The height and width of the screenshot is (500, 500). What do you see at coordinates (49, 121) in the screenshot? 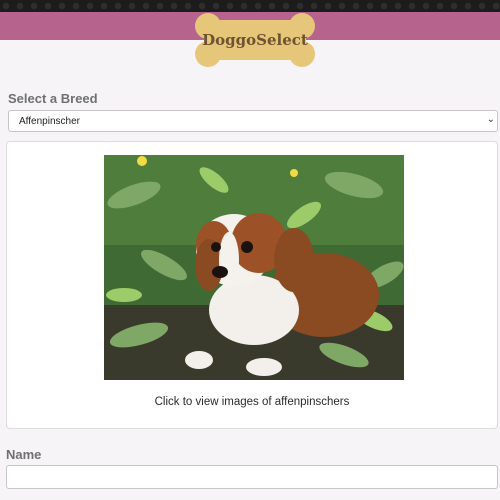
I see `breed-select-value: Affenpinscher` at bounding box center [49, 121].